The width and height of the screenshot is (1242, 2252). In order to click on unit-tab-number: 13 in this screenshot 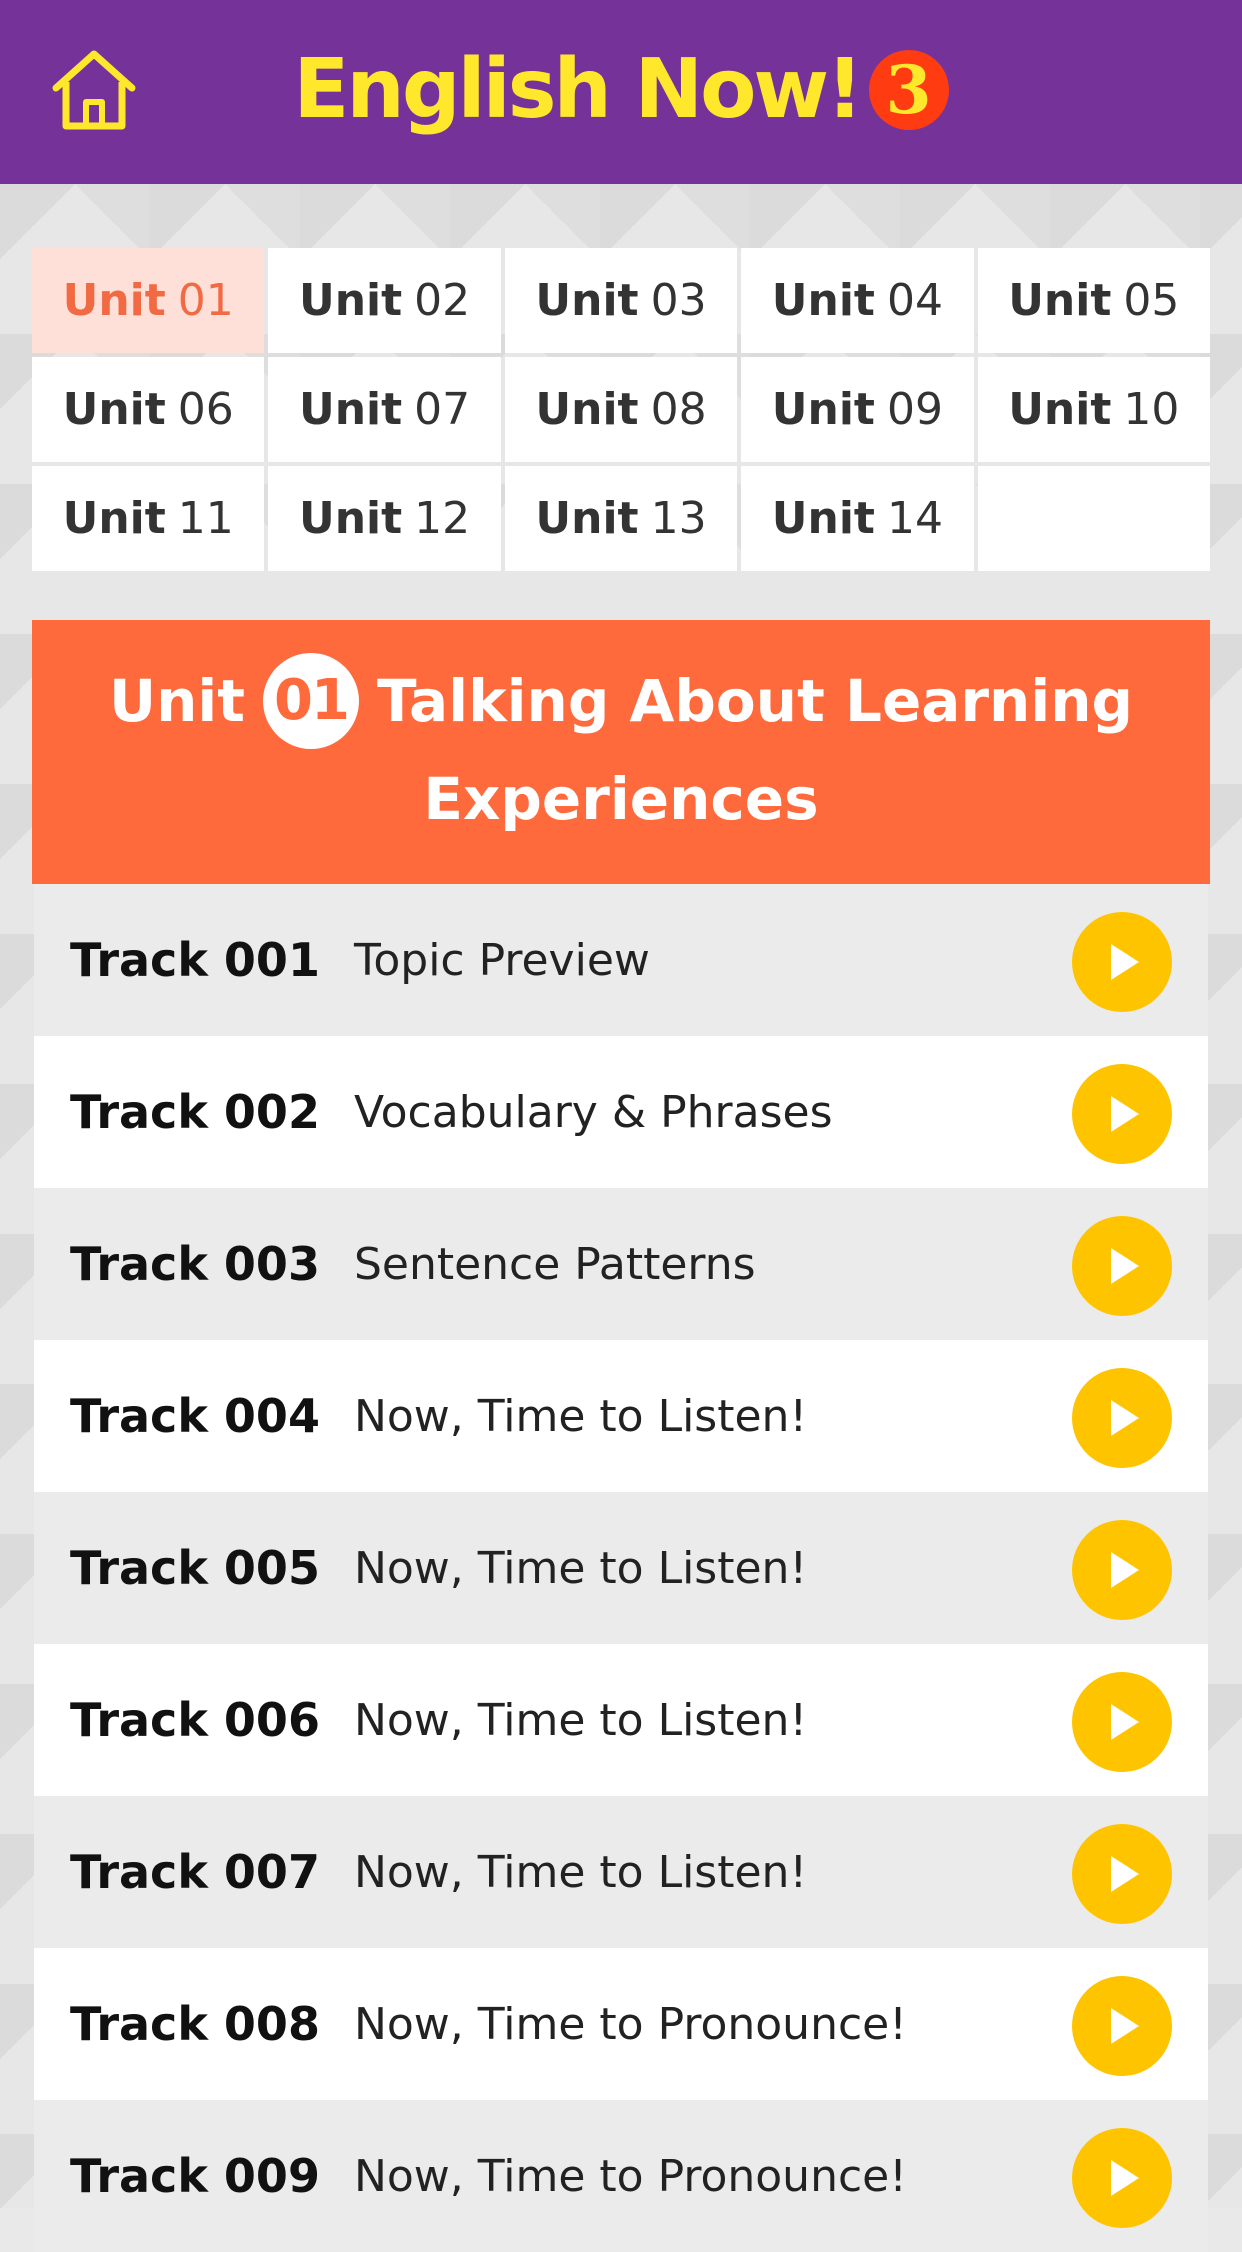, I will do `click(678, 518)`.